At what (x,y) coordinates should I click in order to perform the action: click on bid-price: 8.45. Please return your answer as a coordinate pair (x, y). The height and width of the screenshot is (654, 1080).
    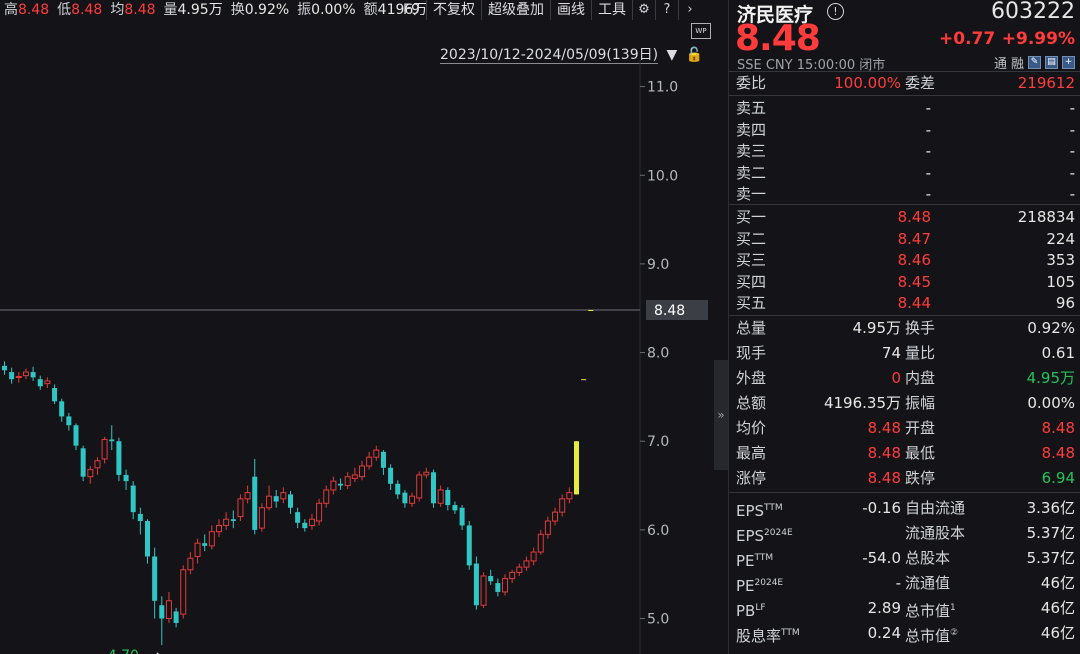
    Looking at the image, I should click on (914, 281).